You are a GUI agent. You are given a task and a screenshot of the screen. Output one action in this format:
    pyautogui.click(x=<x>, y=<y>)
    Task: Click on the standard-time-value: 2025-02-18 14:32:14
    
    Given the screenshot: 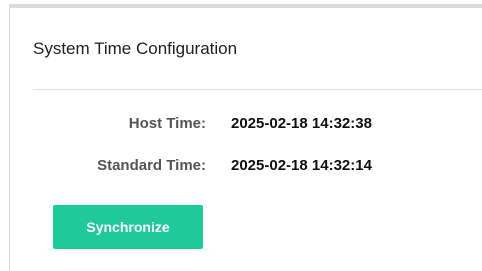 What is the action you would take?
    pyautogui.click(x=301, y=165)
    